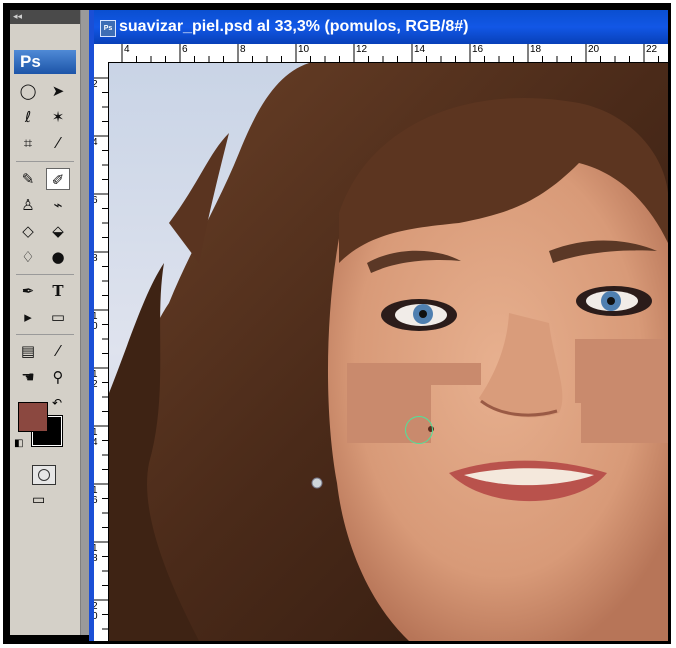 This screenshot has width=676, height=648. What do you see at coordinates (57, 403) in the screenshot?
I see `swap-colors-icon: ↶` at bounding box center [57, 403].